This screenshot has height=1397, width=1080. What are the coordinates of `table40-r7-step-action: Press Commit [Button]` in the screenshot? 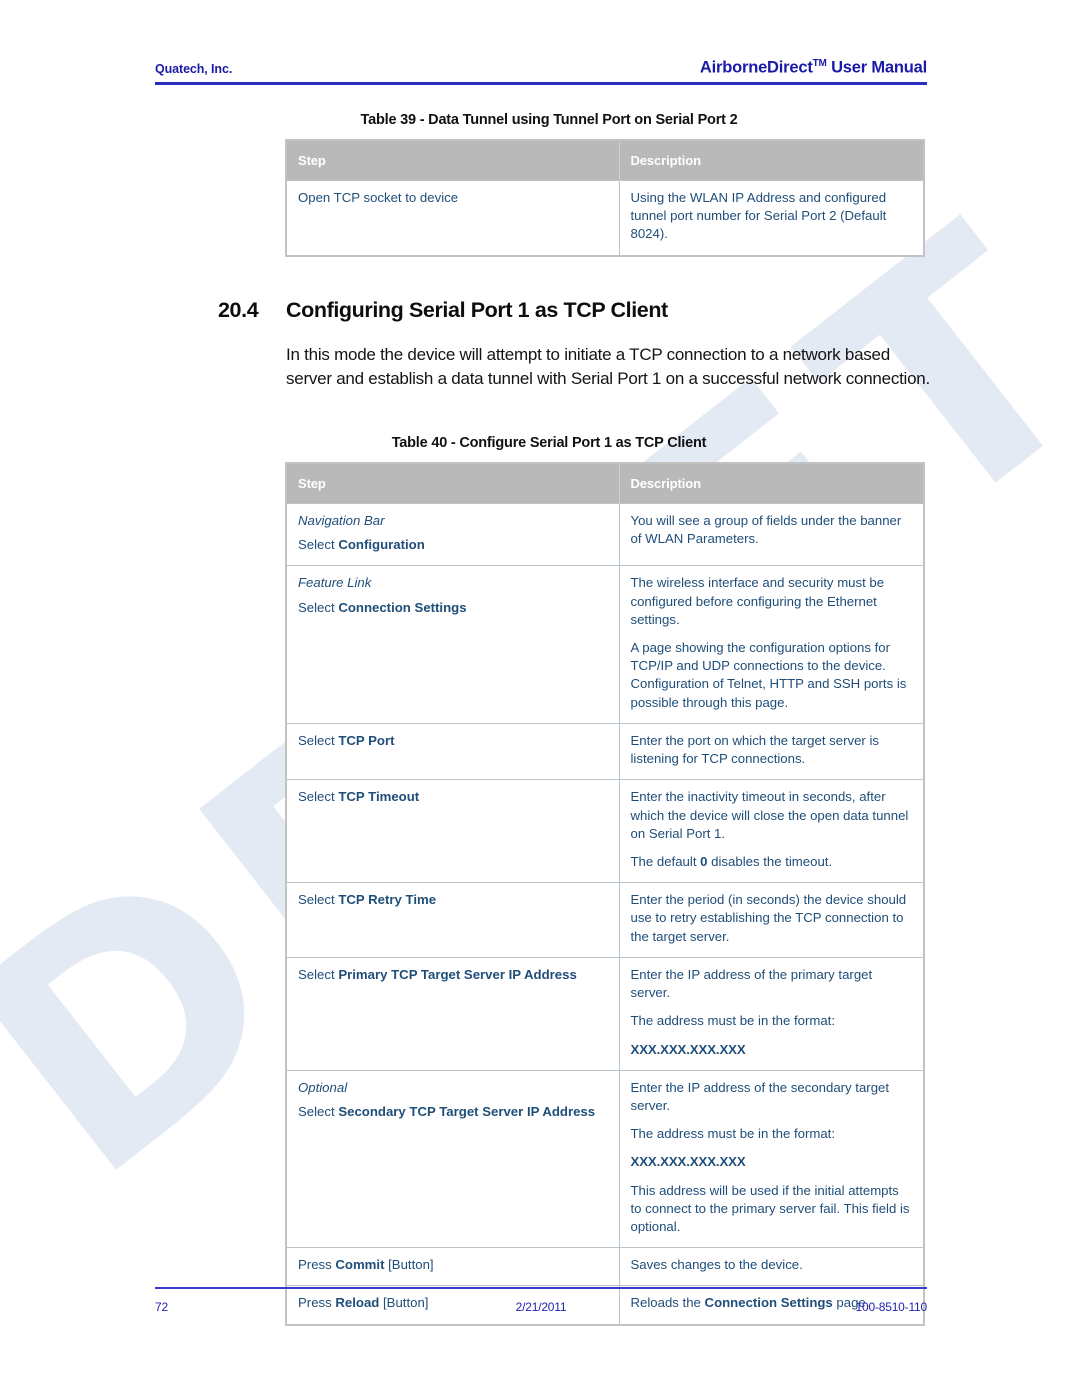 It's located at (453, 1265).